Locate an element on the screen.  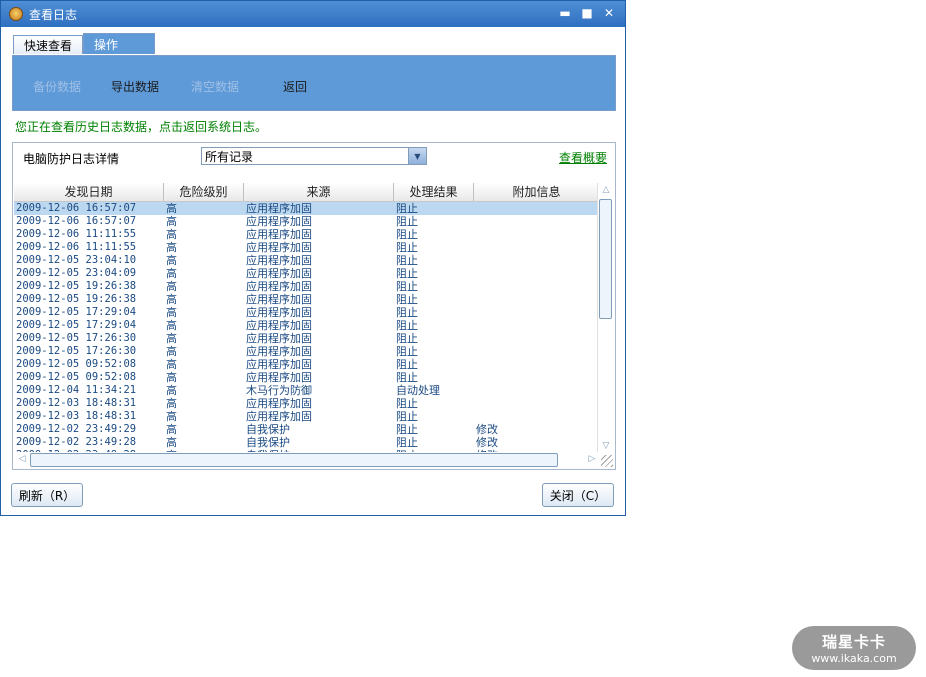
window-controls: ▬ ■ ✕ is located at coordinates (587, 13).